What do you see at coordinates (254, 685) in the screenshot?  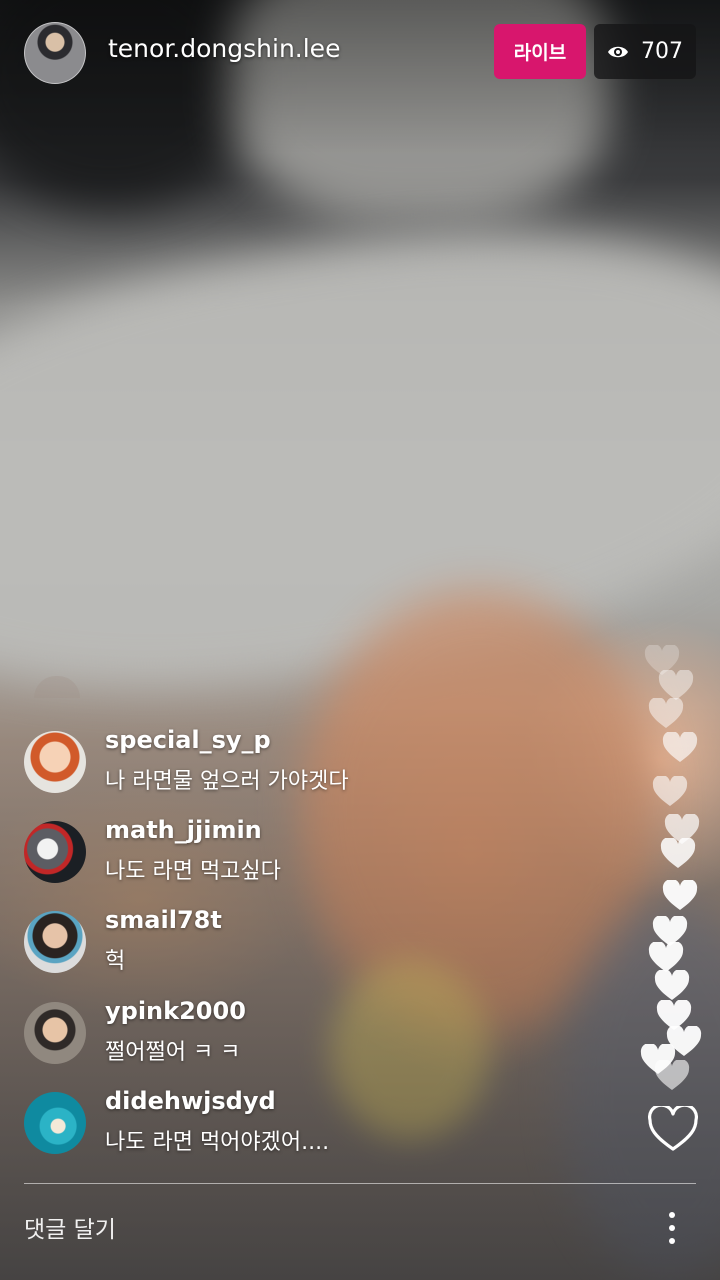 I see `faded-comment` at bounding box center [254, 685].